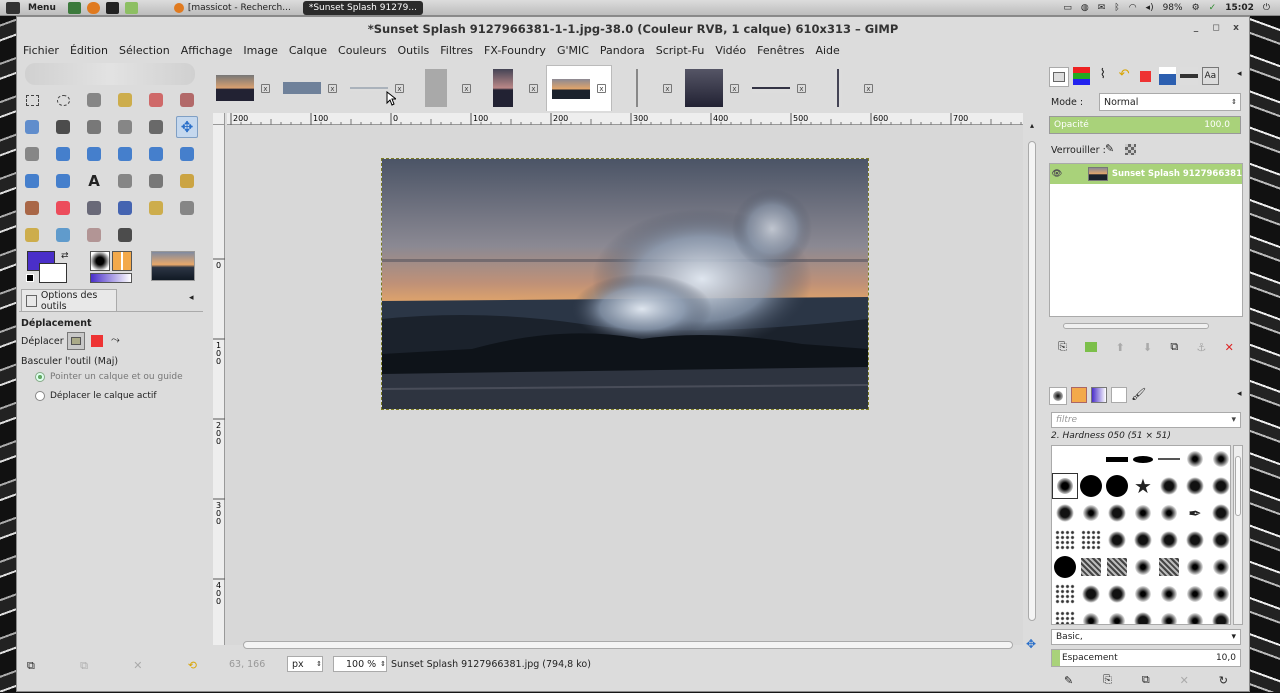  Describe the element at coordinates (32, 127) in the screenshot. I see `foreground-select-tool-icon` at that location.